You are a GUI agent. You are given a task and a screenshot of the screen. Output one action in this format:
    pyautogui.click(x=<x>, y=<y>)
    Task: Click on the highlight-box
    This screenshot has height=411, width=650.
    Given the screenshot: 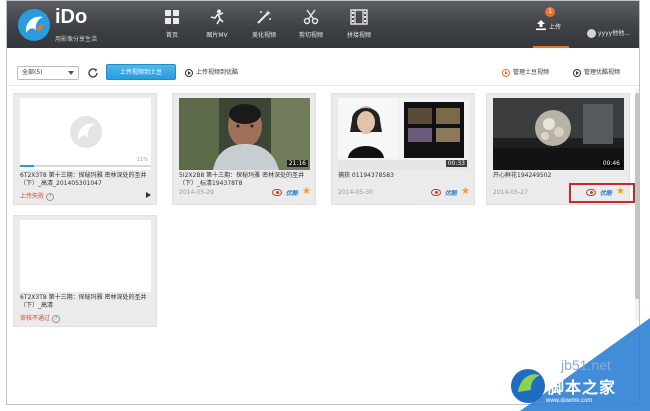 What is the action you would take?
    pyautogui.click(x=602, y=193)
    